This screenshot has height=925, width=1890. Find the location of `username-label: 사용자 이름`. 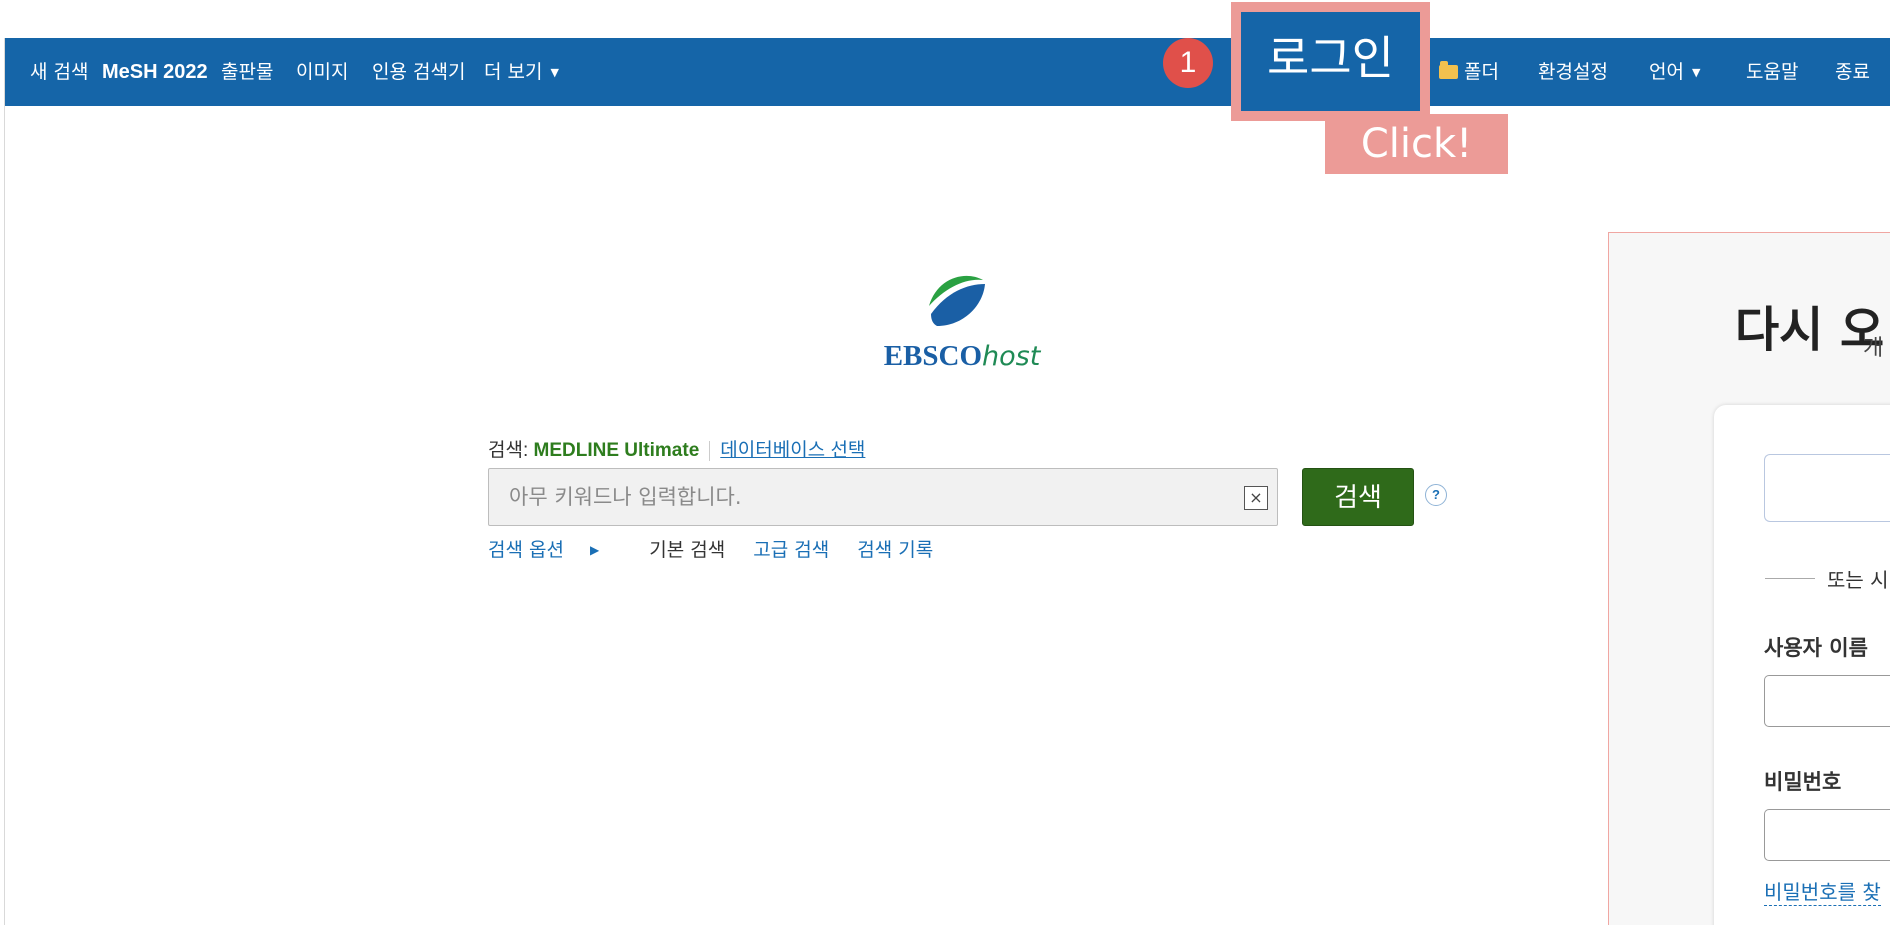

username-label: 사용자 이름 is located at coordinates (1816, 648).